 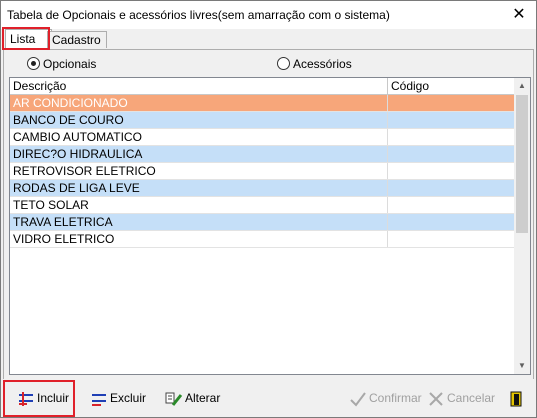 What do you see at coordinates (199, 103) in the screenshot?
I see `cell-descricao: AR CONDICIONADO` at bounding box center [199, 103].